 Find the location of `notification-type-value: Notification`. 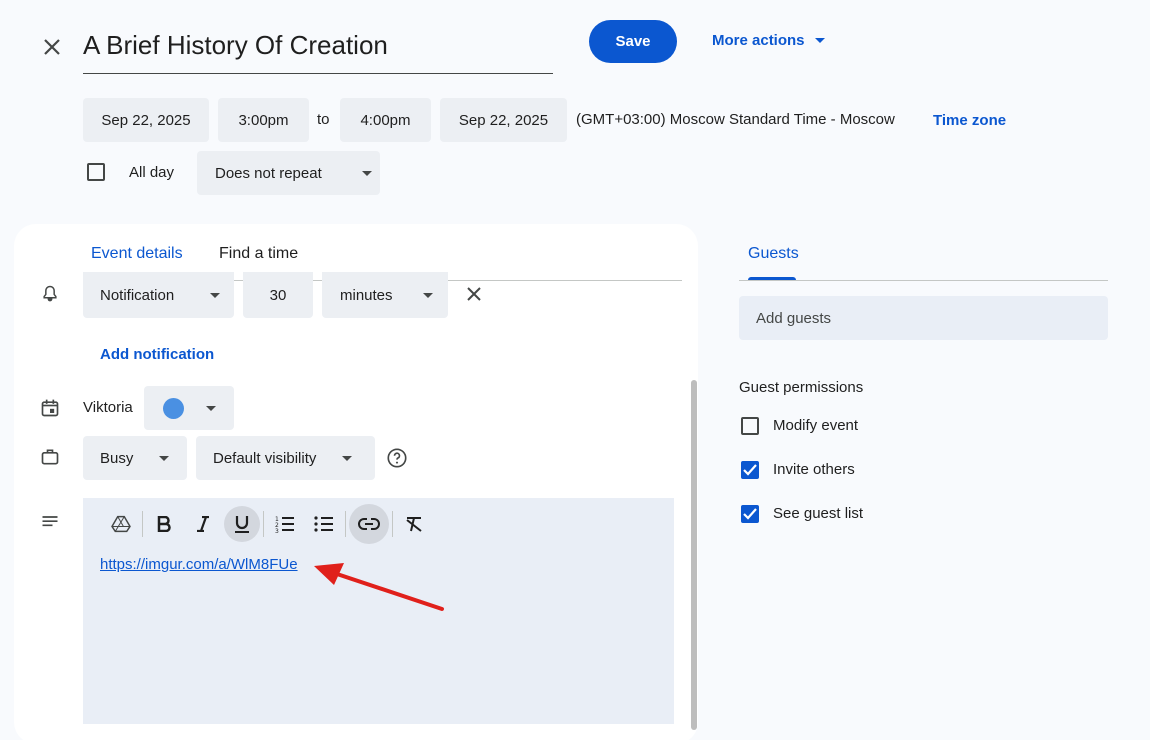

notification-type-value: Notification is located at coordinates (137, 295).